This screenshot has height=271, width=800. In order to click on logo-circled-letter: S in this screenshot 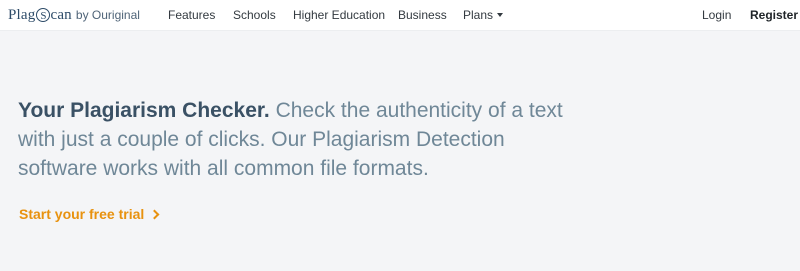, I will do `click(43, 15)`.